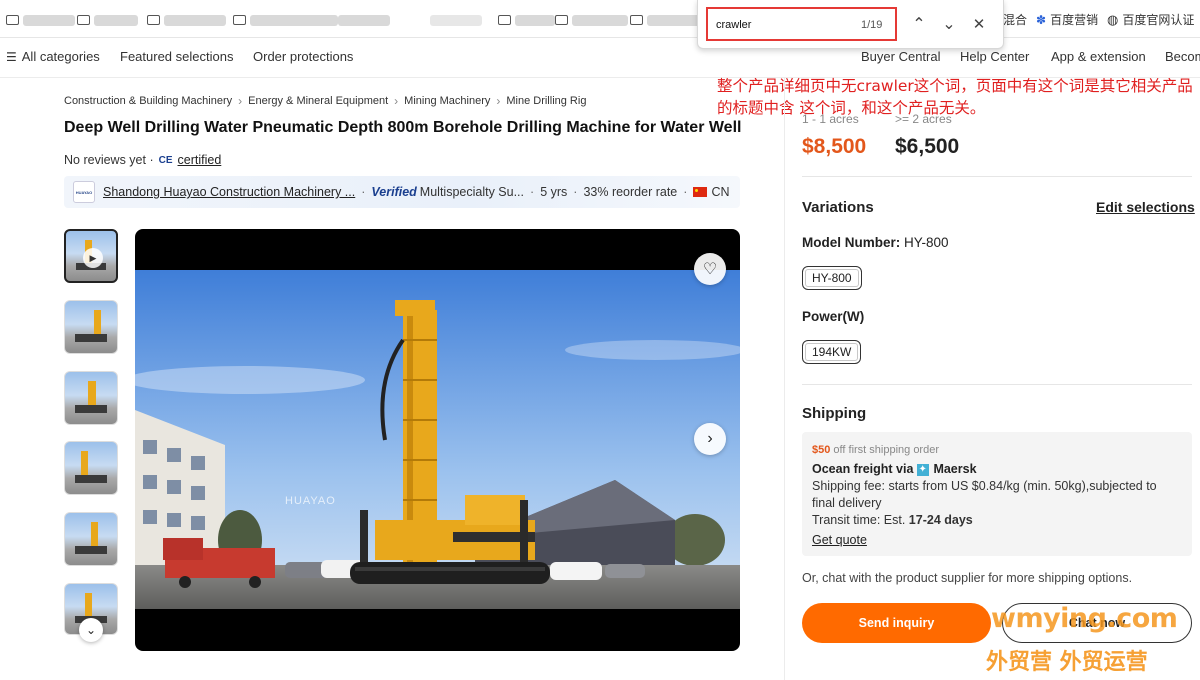 The height and width of the screenshot is (680, 1200). What do you see at coordinates (1067, 662) in the screenshot?
I see `site-watermark-text: 外贸营 外贸运营` at bounding box center [1067, 662].